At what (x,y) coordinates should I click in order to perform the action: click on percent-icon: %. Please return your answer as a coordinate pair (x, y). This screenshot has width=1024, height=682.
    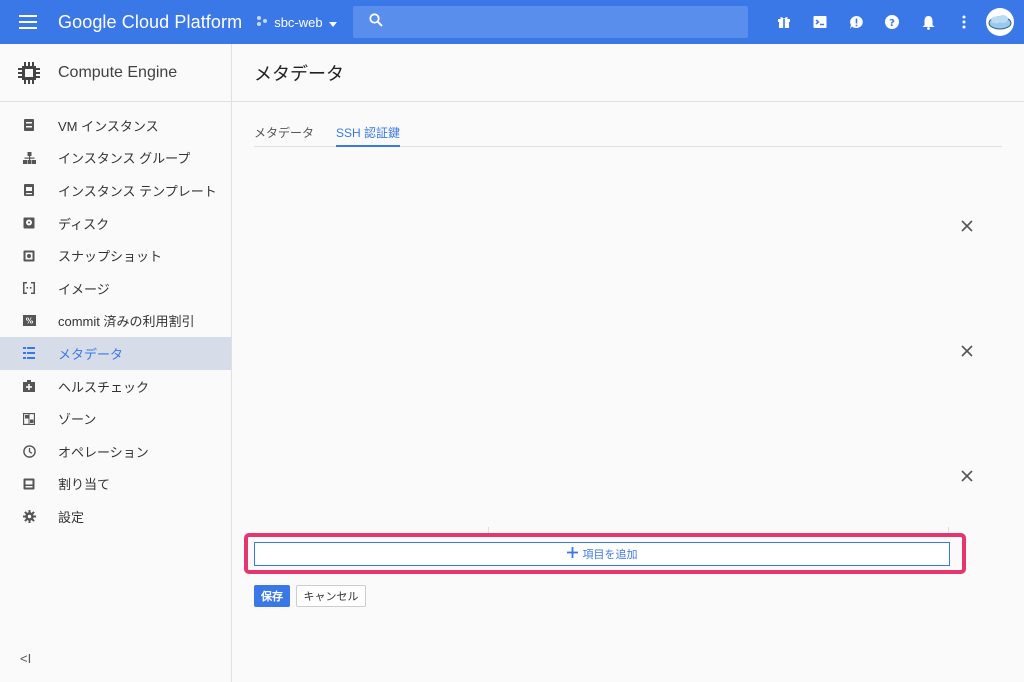
    Looking at the image, I should click on (29, 321).